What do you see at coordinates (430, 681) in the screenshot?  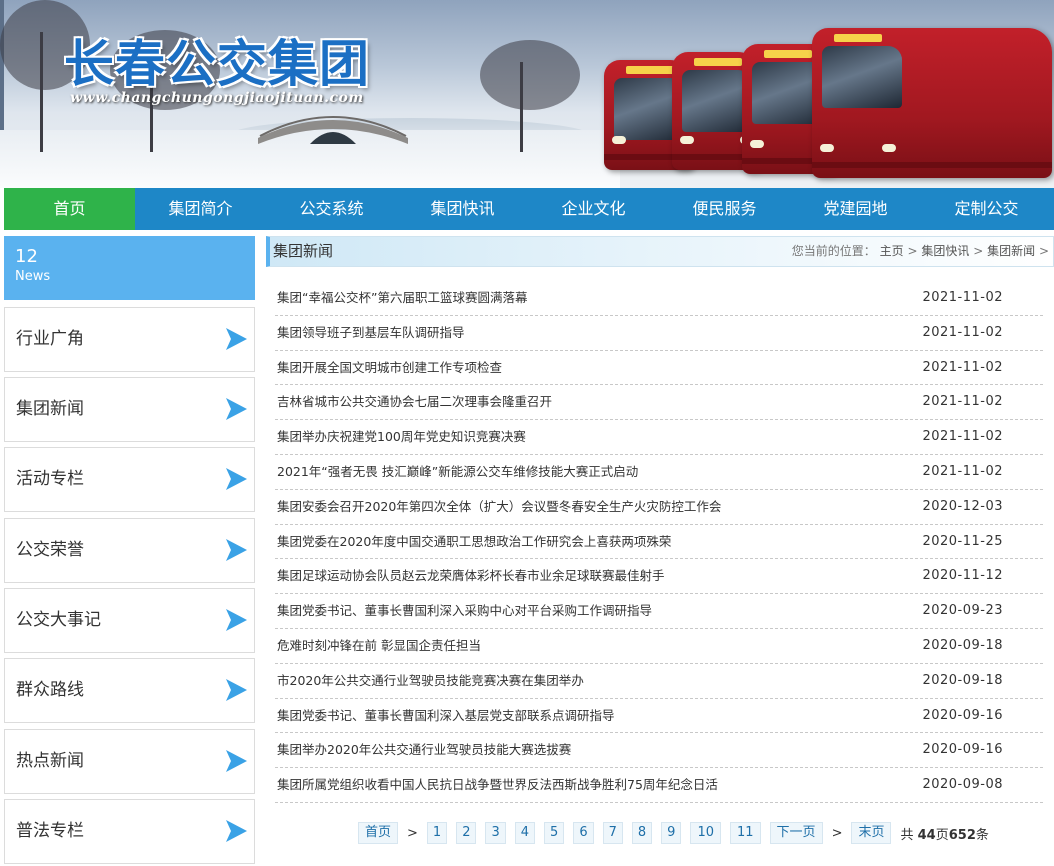 I see `news-title-link: 市2020年公共交通行业驾驶员技能竞赛决赛在集团举办` at bounding box center [430, 681].